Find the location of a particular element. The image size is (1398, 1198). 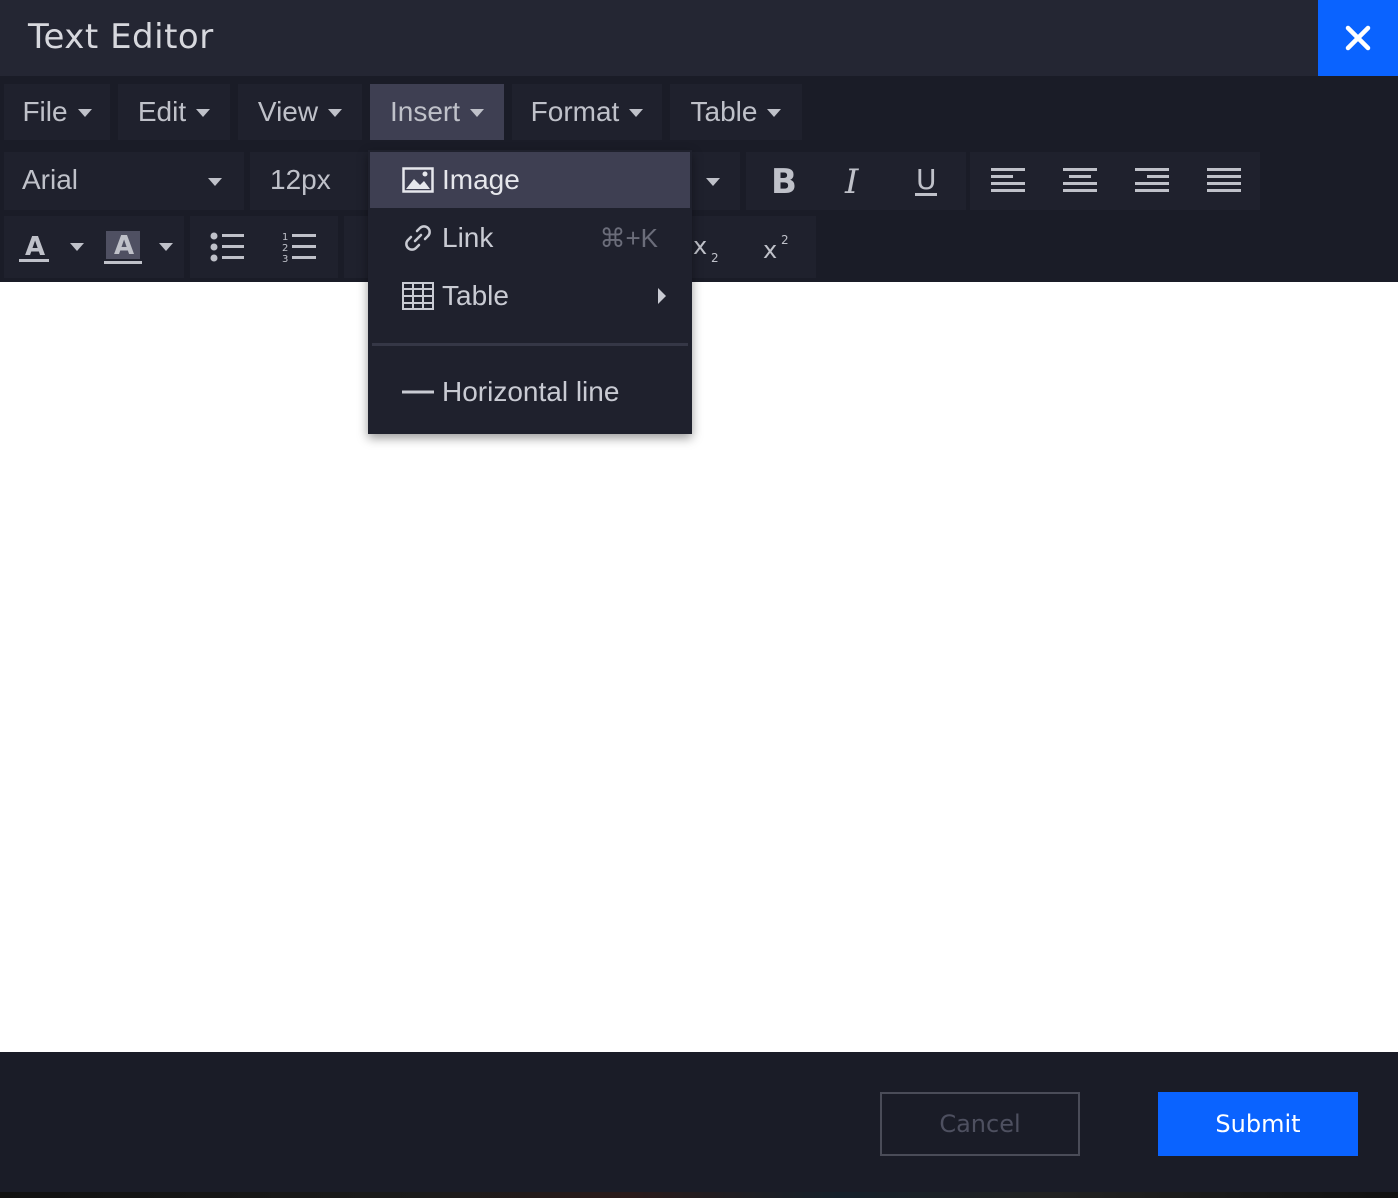

underline-button: U is located at coordinates (926, 181).